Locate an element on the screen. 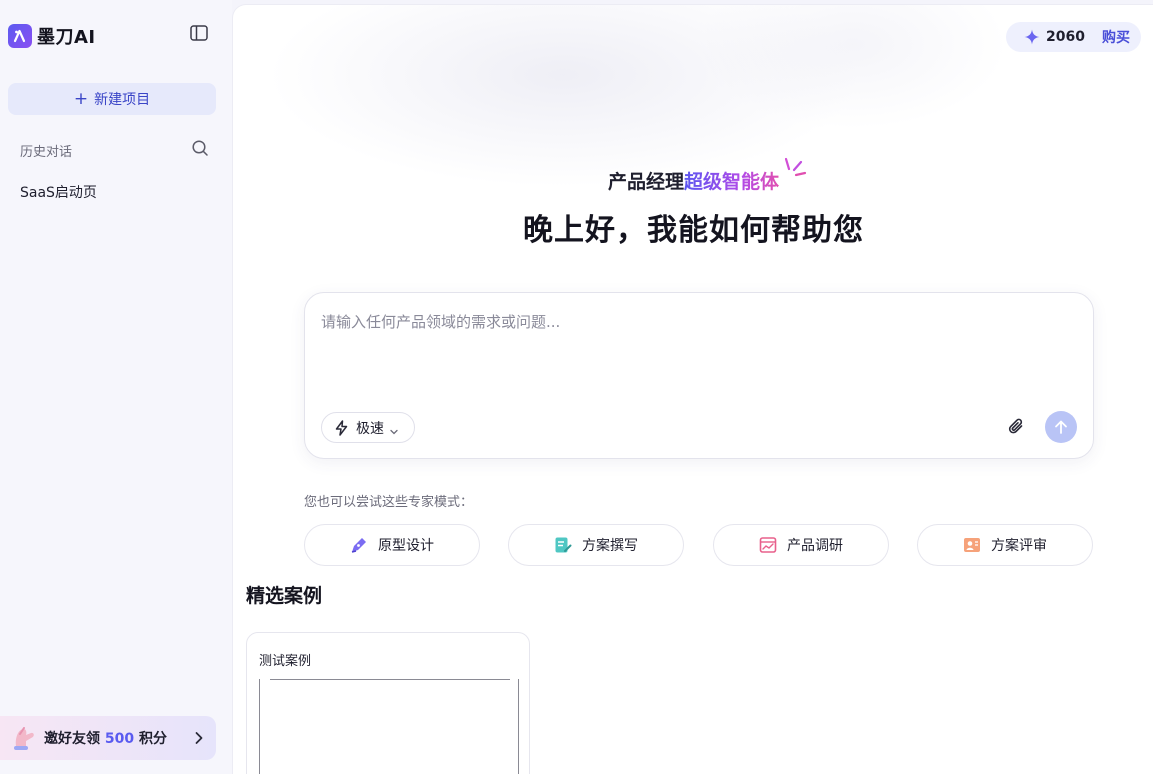 Image resolution: width=1153 pixels, height=774 pixels. case-card: 测试案例 is located at coordinates (388, 703).